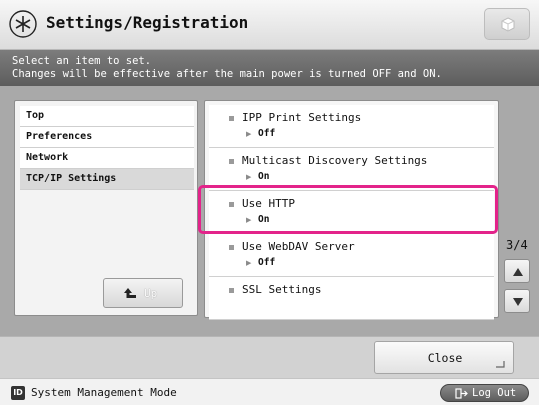 The height and width of the screenshot is (405, 539). I want to click on list-item-ssl-settings: SSL Settings, so click(351, 298).